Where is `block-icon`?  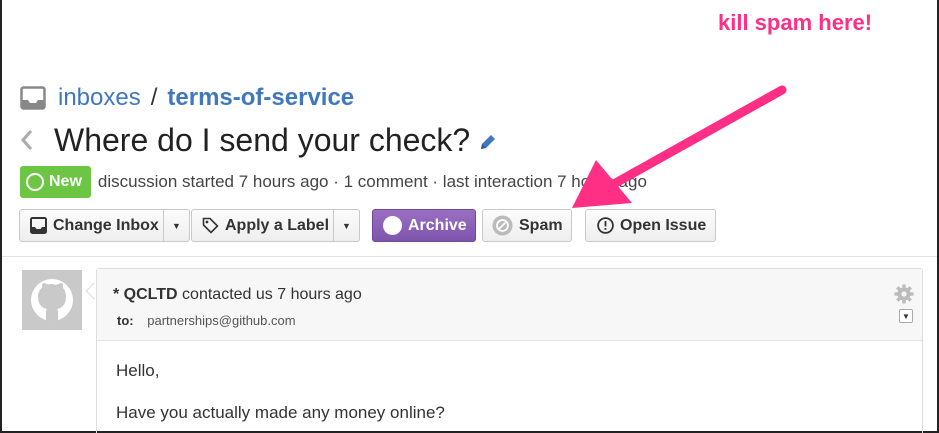
block-icon is located at coordinates (502, 225).